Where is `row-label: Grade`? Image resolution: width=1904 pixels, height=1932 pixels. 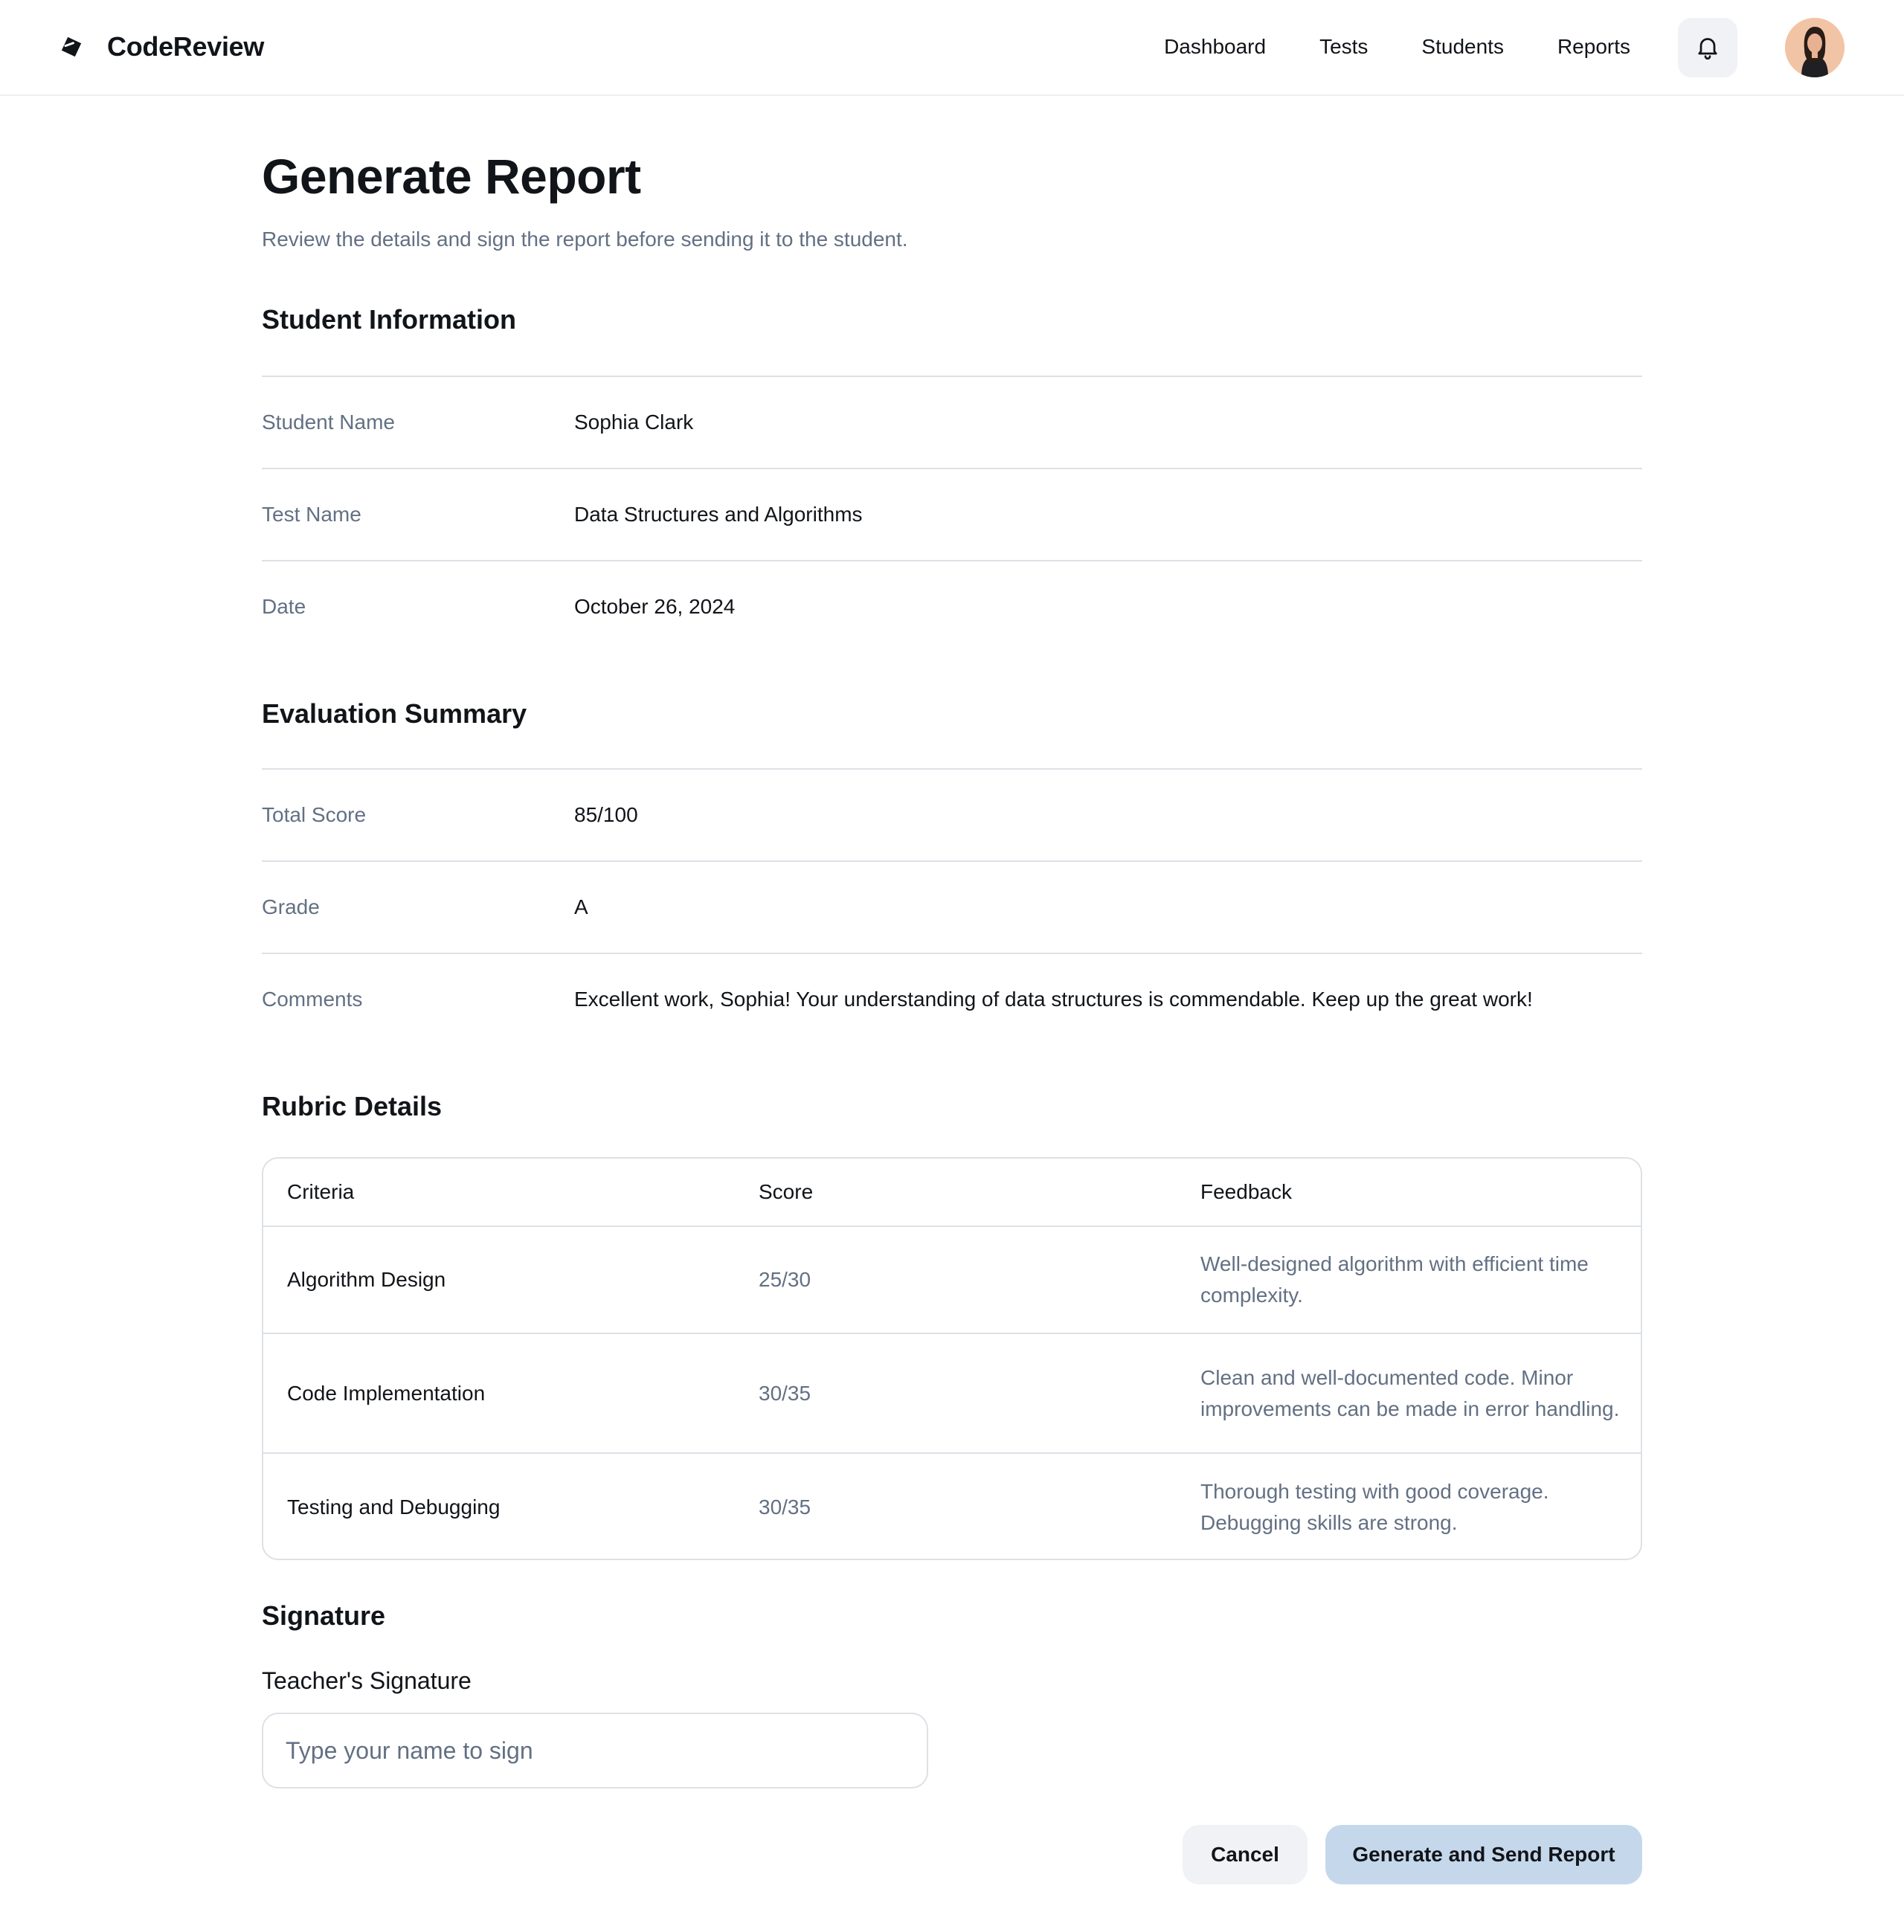
row-label: Grade is located at coordinates (291, 906).